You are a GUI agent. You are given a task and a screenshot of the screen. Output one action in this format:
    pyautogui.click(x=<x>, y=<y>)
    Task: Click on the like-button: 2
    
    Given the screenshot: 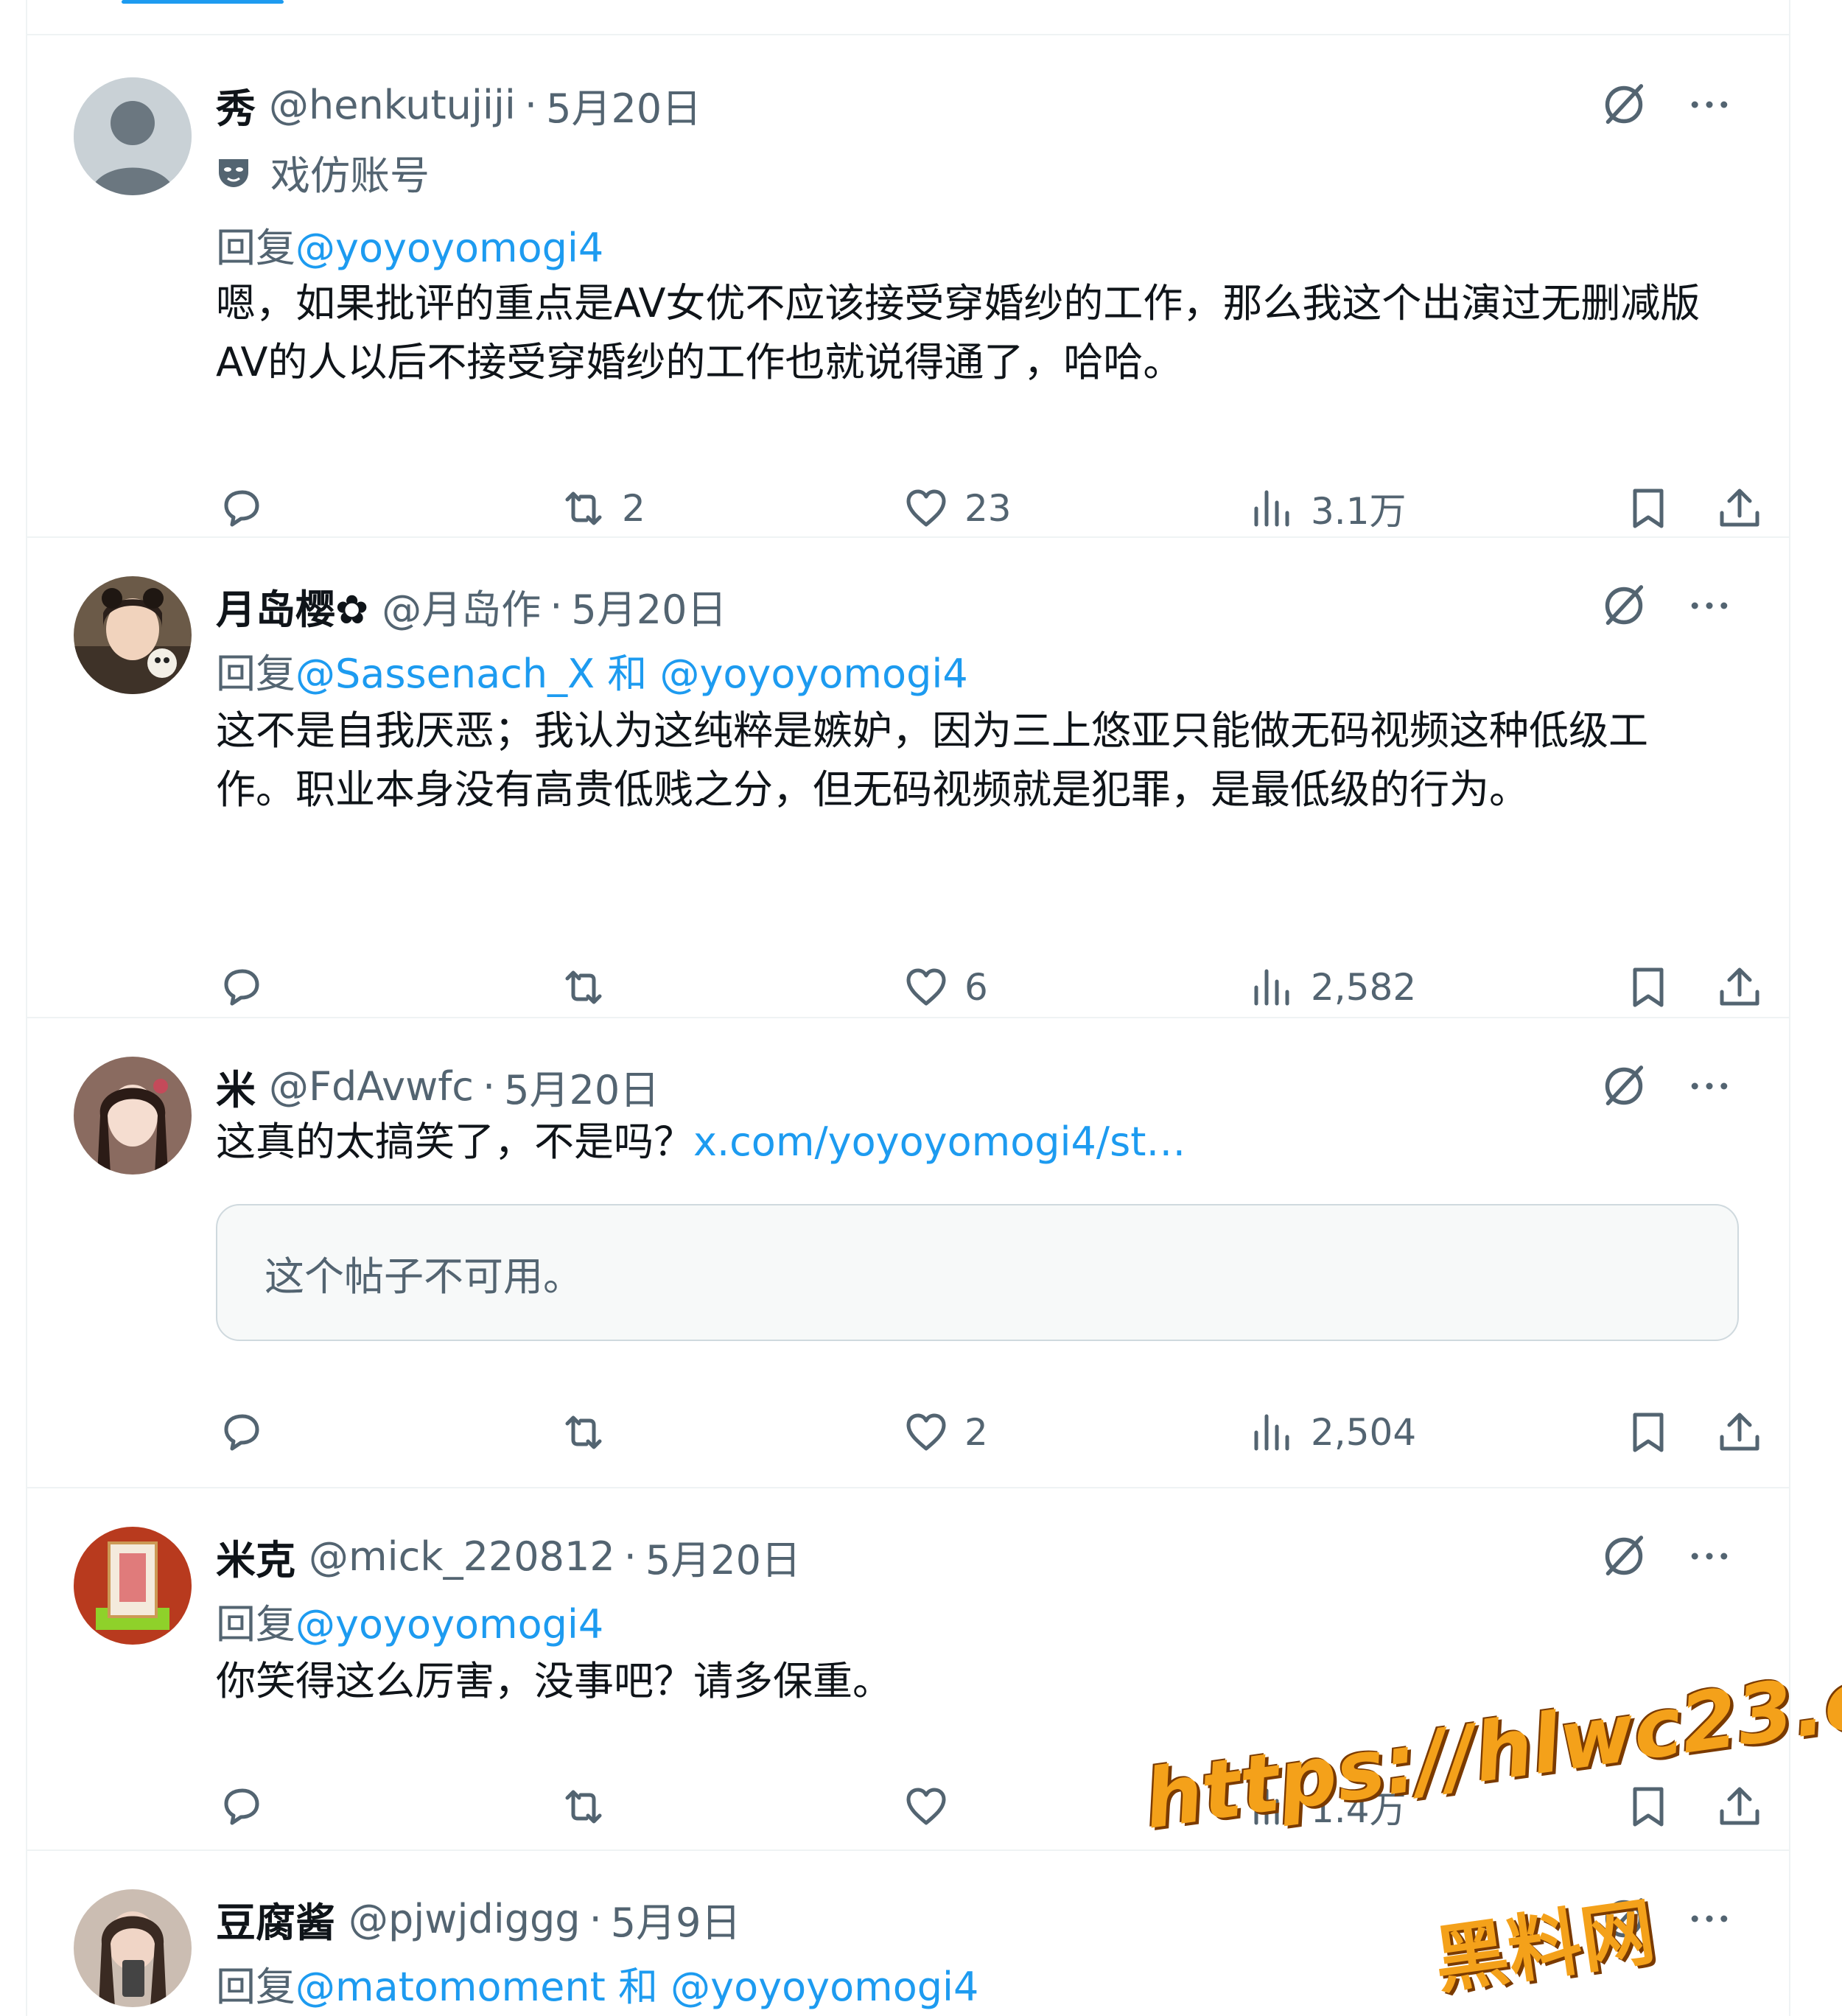 What is the action you would take?
    pyautogui.click(x=944, y=1432)
    